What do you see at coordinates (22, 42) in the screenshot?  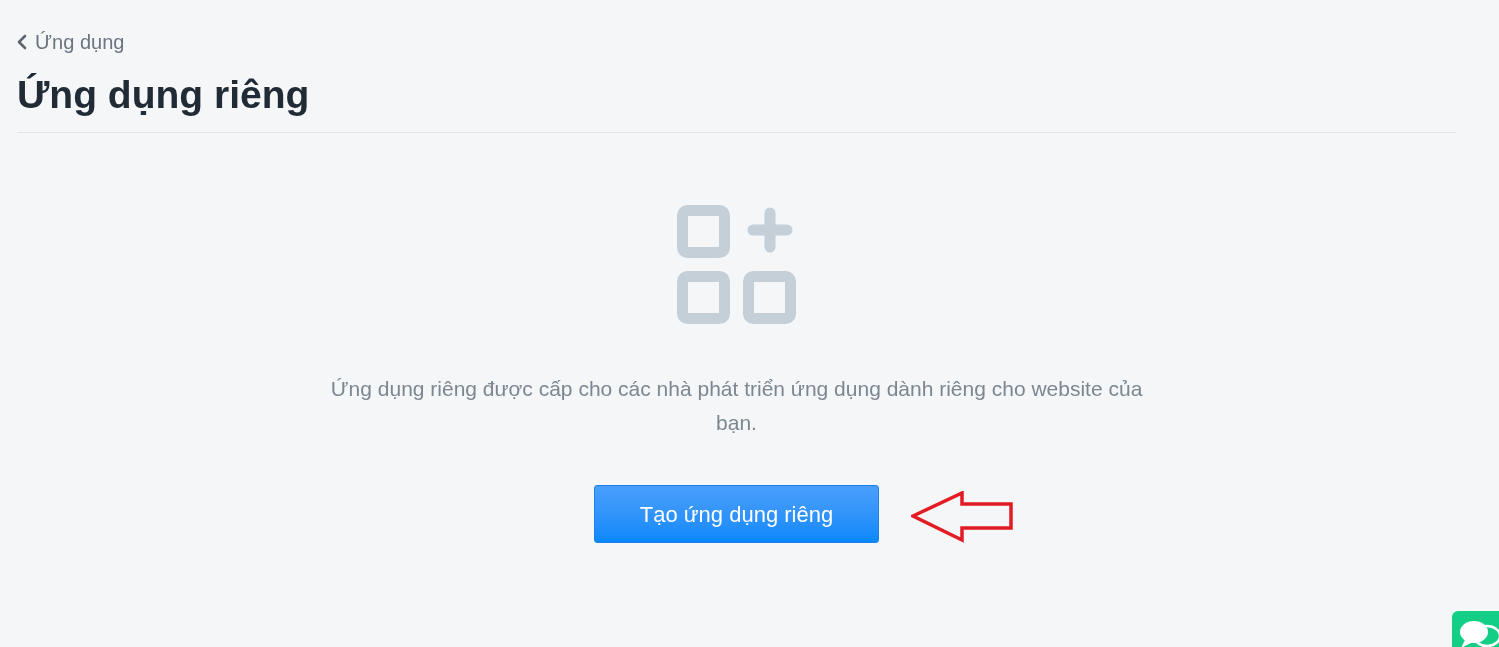 I see `chevron-left-icon` at bounding box center [22, 42].